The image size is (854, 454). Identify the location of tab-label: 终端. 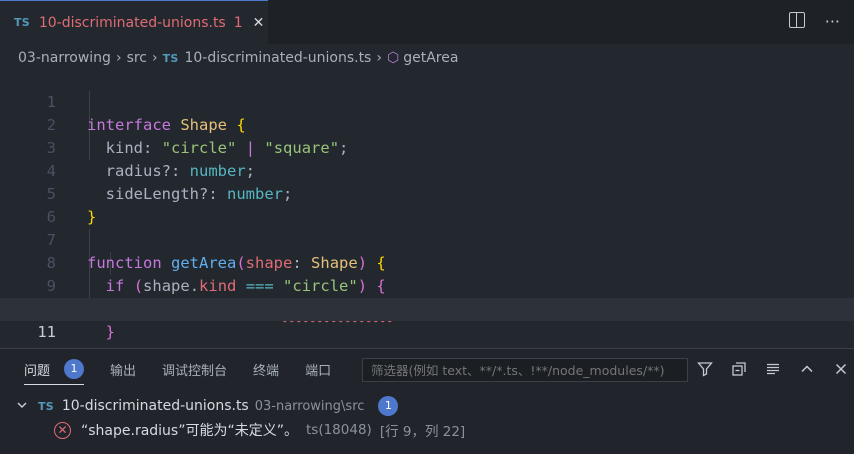
(266, 371).